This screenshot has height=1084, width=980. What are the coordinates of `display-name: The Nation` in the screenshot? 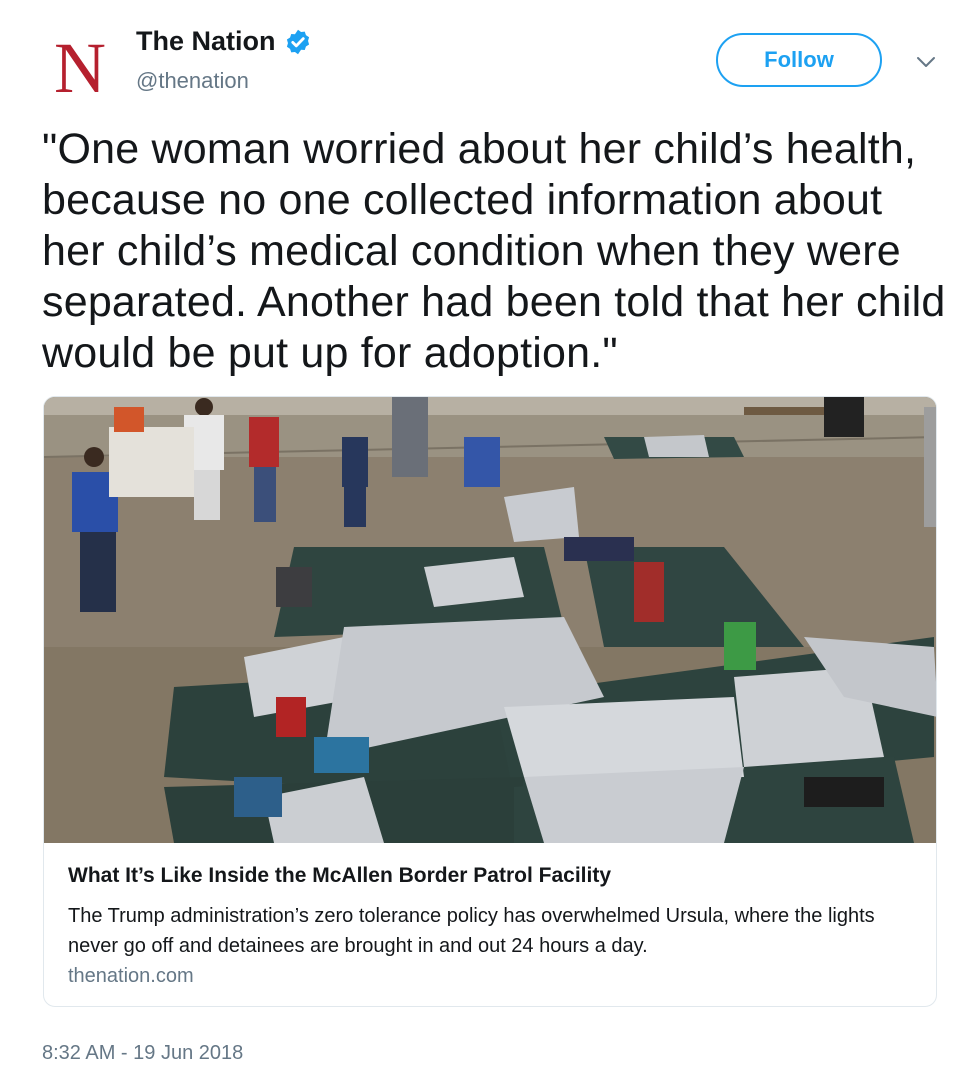 It's located at (206, 41).